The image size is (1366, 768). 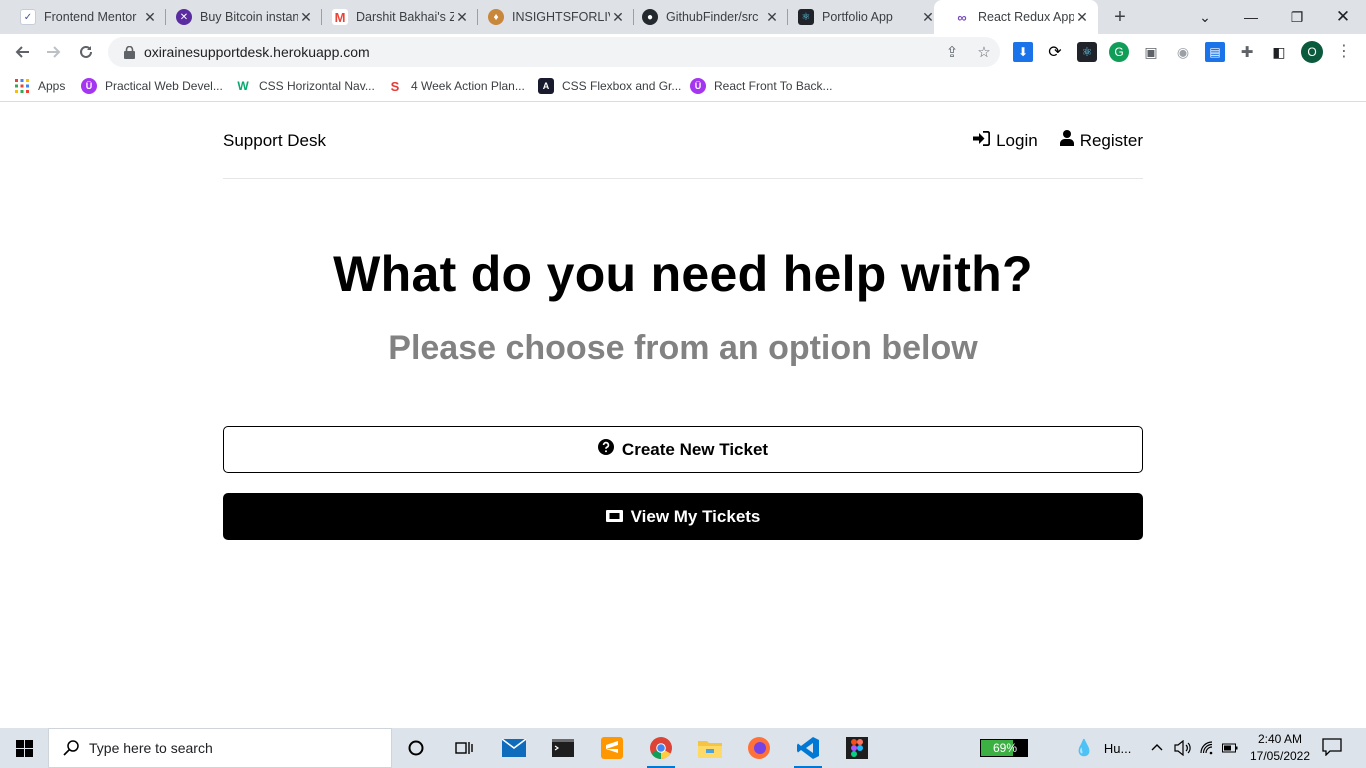 I want to click on minimize-button: —, so click(x=1251, y=17).